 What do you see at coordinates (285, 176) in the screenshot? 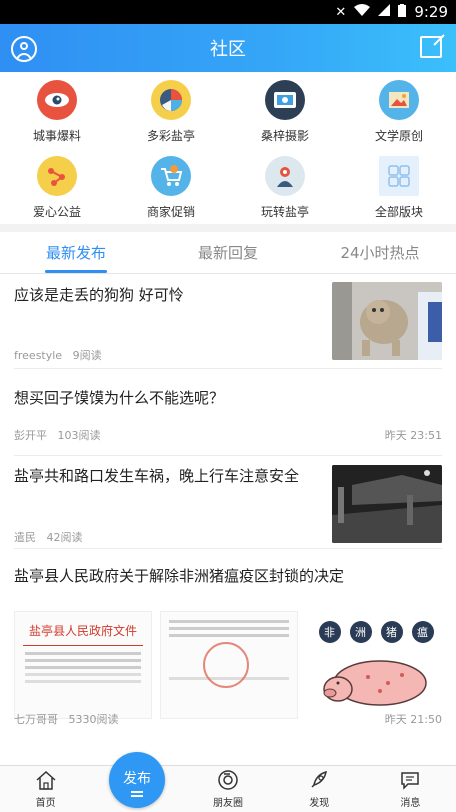
I see `person-icon` at bounding box center [285, 176].